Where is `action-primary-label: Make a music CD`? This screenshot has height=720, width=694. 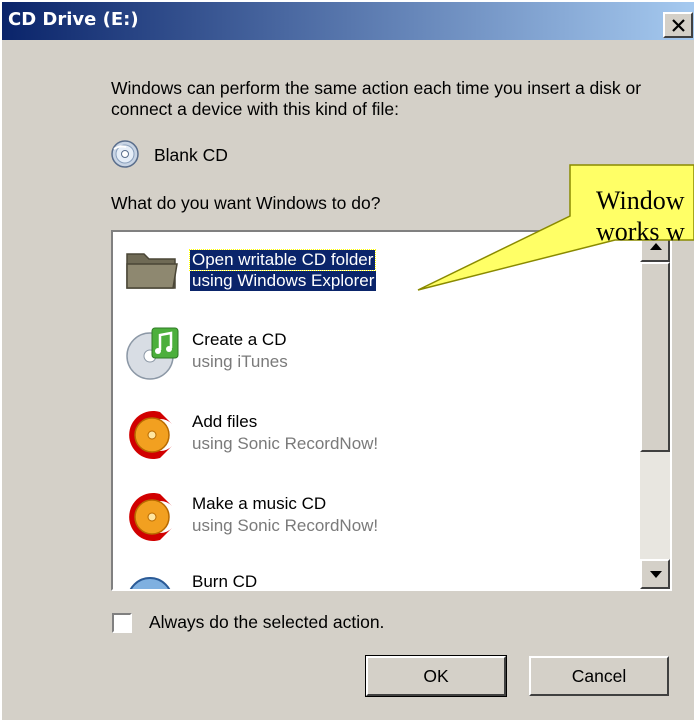 action-primary-label: Make a music CD is located at coordinates (259, 503).